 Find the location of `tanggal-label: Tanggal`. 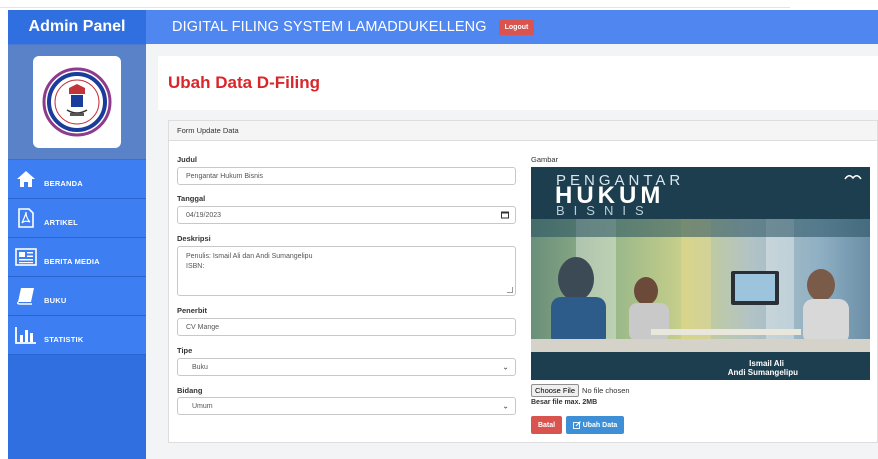

tanggal-label: Tanggal is located at coordinates (191, 198).